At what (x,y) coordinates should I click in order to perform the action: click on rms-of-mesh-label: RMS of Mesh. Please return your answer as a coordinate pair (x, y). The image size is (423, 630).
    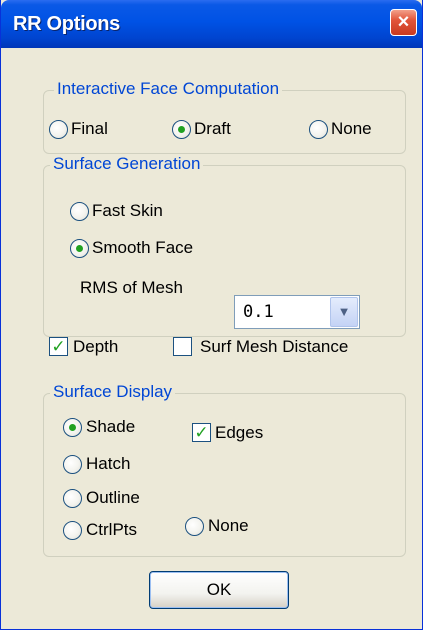
    Looking at the image, I should click on (131, 287).